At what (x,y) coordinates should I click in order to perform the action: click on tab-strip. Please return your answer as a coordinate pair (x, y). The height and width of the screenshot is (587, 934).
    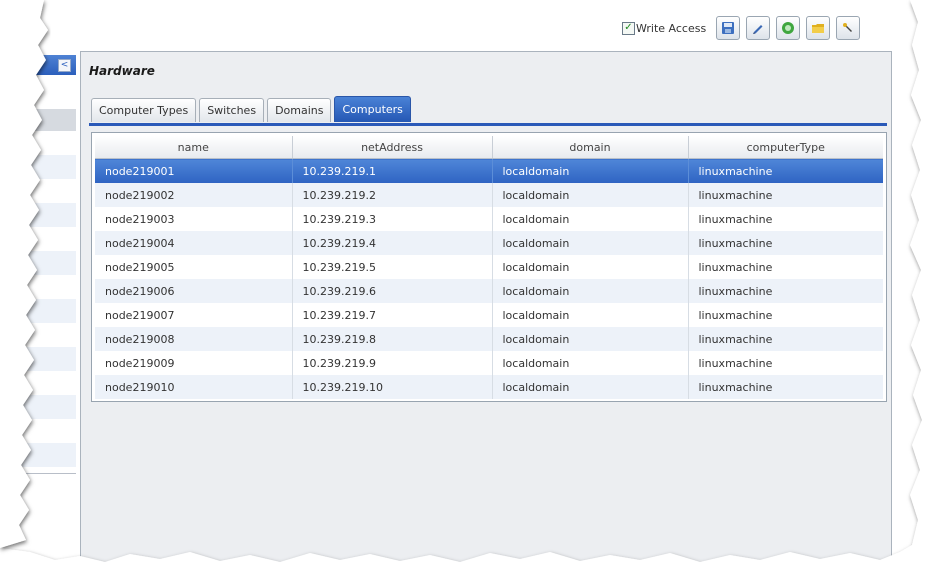
    Looking at the image, I should click on (488, 124).